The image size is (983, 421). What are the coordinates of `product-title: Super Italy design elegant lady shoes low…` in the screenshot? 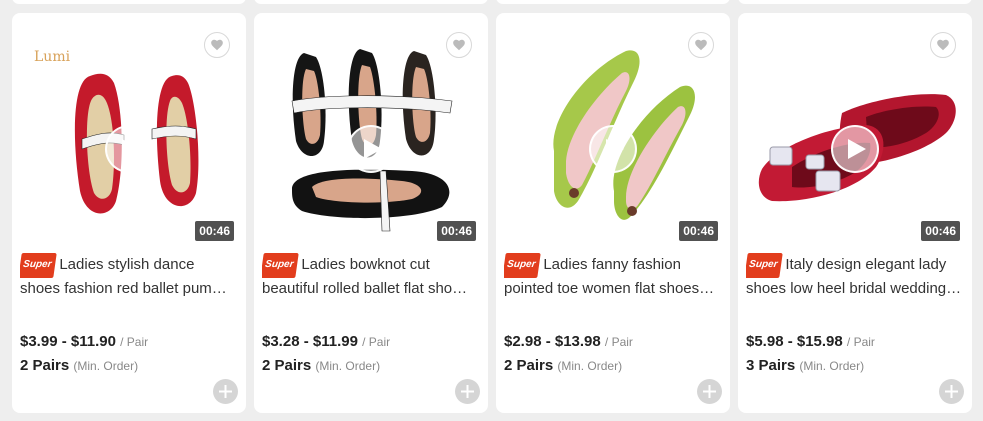 It's located at (855, 275).